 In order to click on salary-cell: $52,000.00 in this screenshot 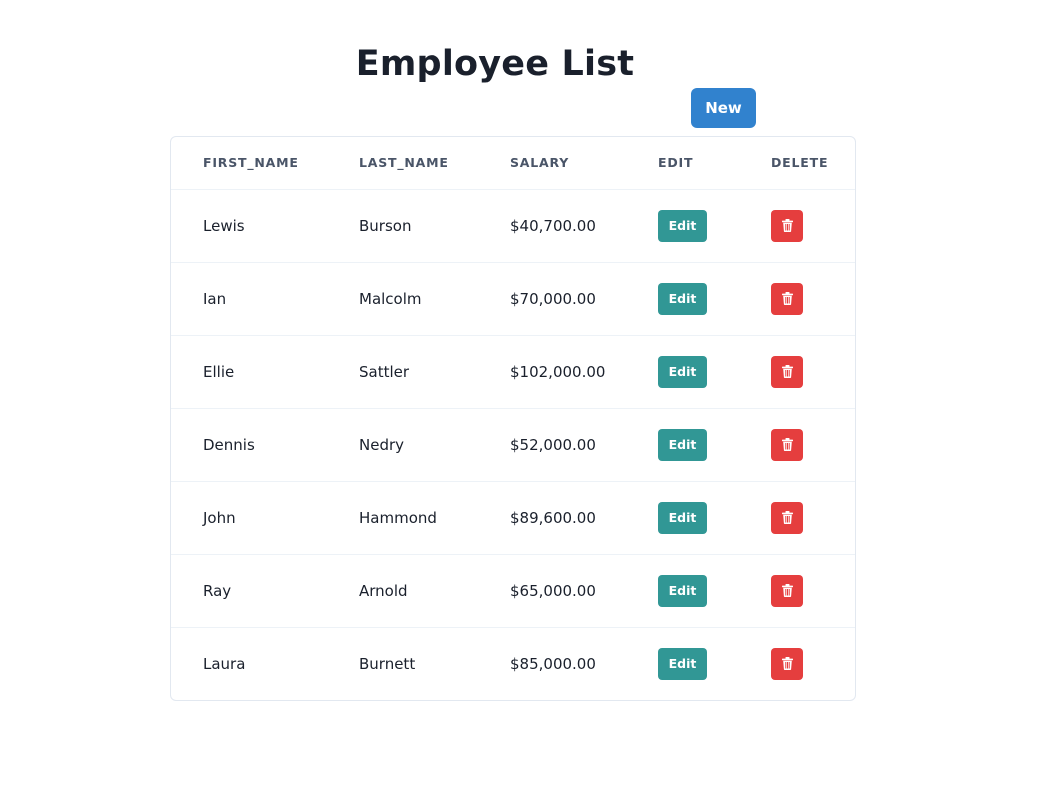, I will do `click(552, 445)`.